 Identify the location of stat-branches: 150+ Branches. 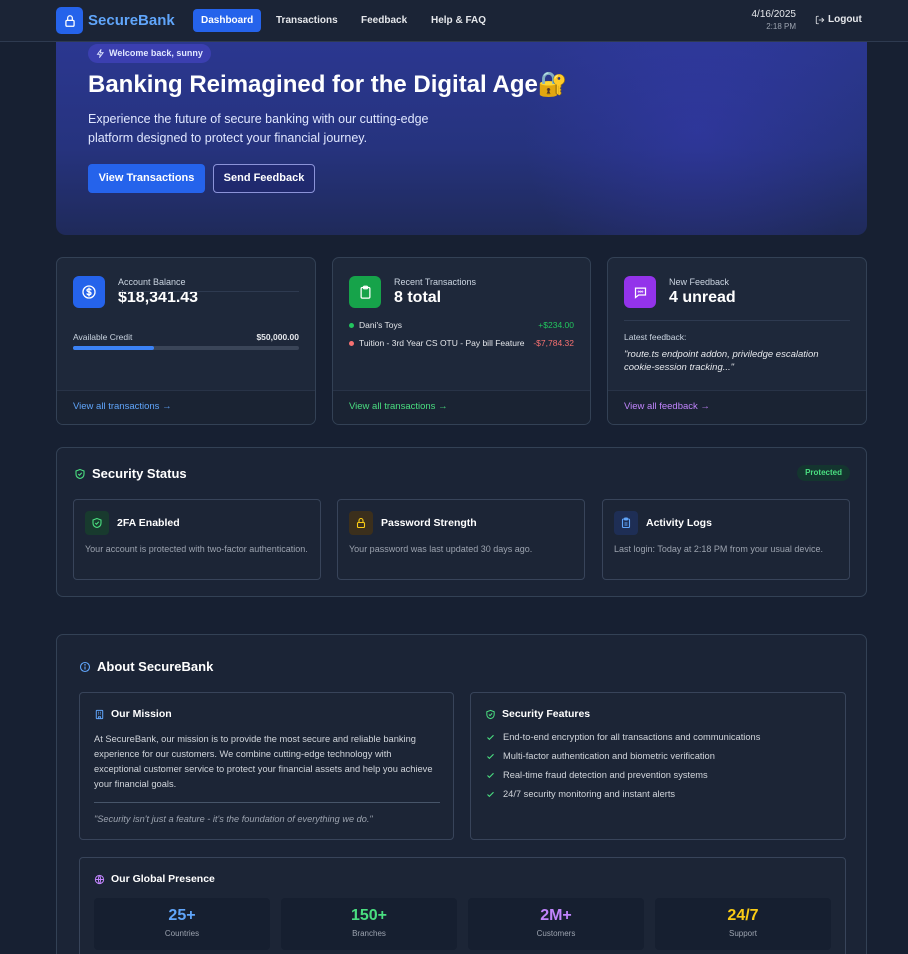
(369, 924).